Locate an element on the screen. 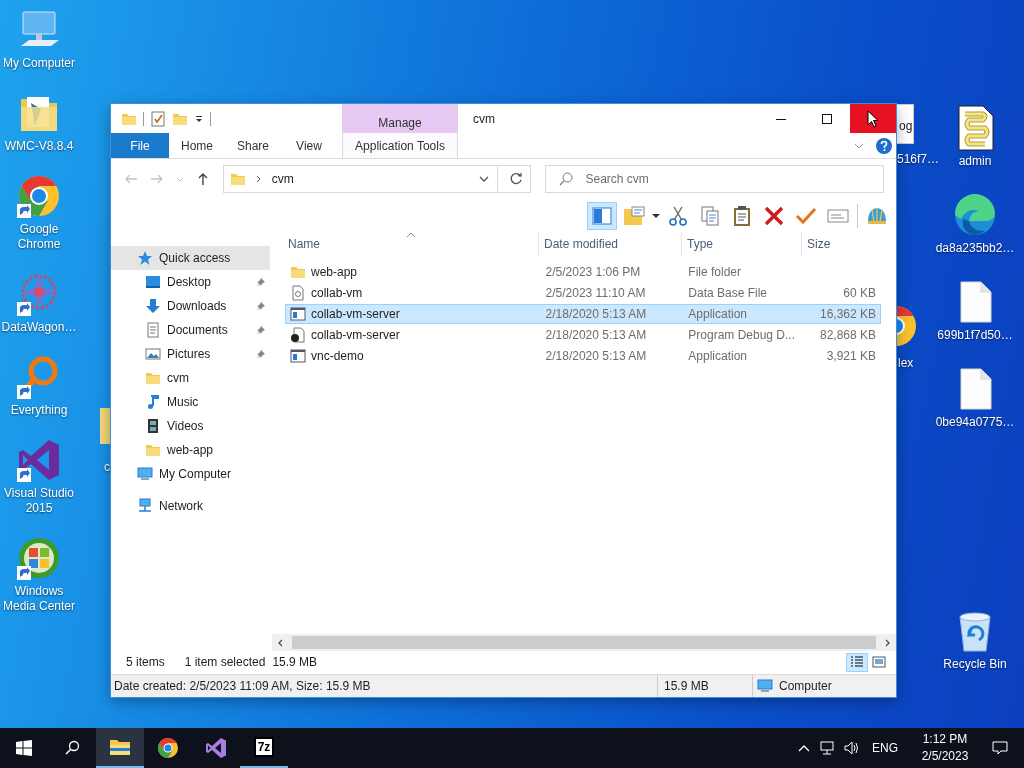 The width and height of the screenshot is (1024, 768). toolbar-button is located at coordinates (602, 216).